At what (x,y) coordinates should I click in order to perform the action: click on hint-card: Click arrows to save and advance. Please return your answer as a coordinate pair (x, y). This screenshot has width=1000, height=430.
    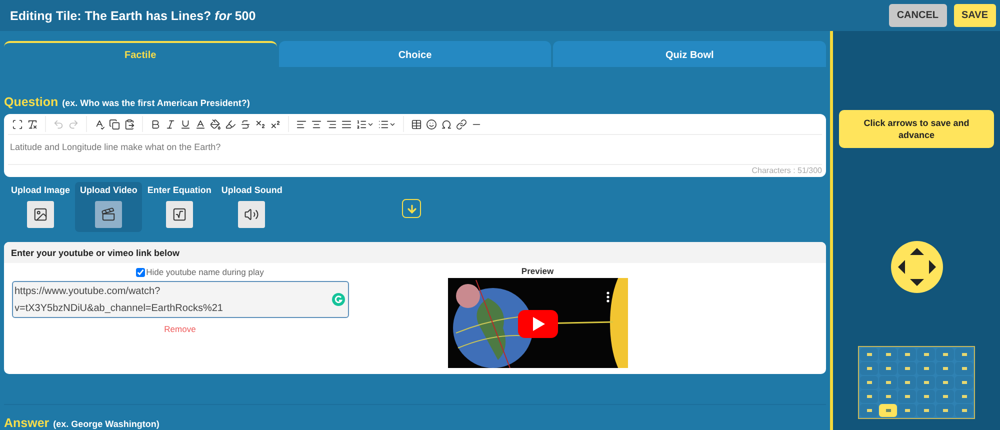
    Looking at the image, I should click on (916, 129).